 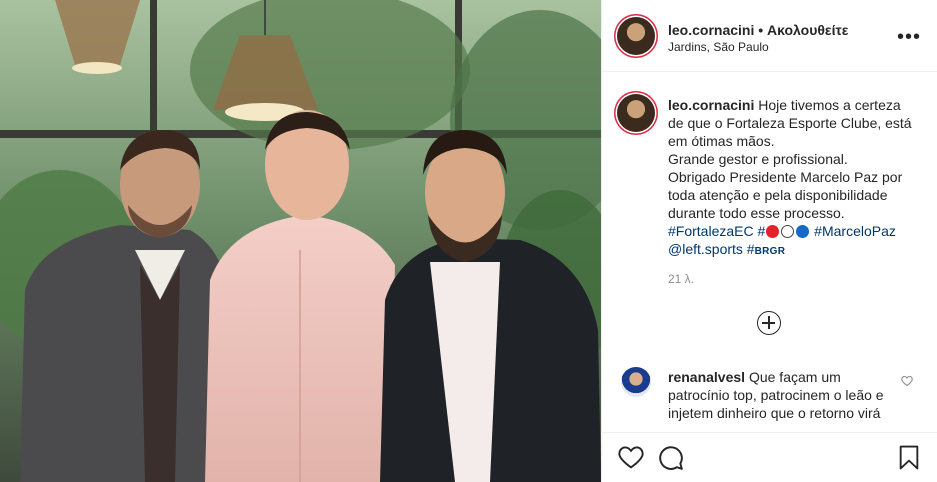 What do you see at coordinates (803, 231) in the screenshot?
I see `blue-circle-icon` at bounding box center [803, 231].